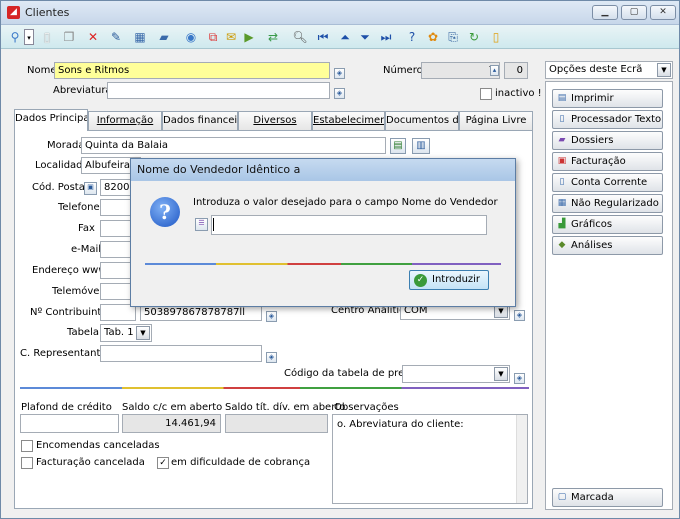 The width and height of the screenshot is (680, 519). What do you see at coordinates (77, 291) in the screenshot?
I see `telemovel-label: Telemóvel` at bounding box center [77, 291].